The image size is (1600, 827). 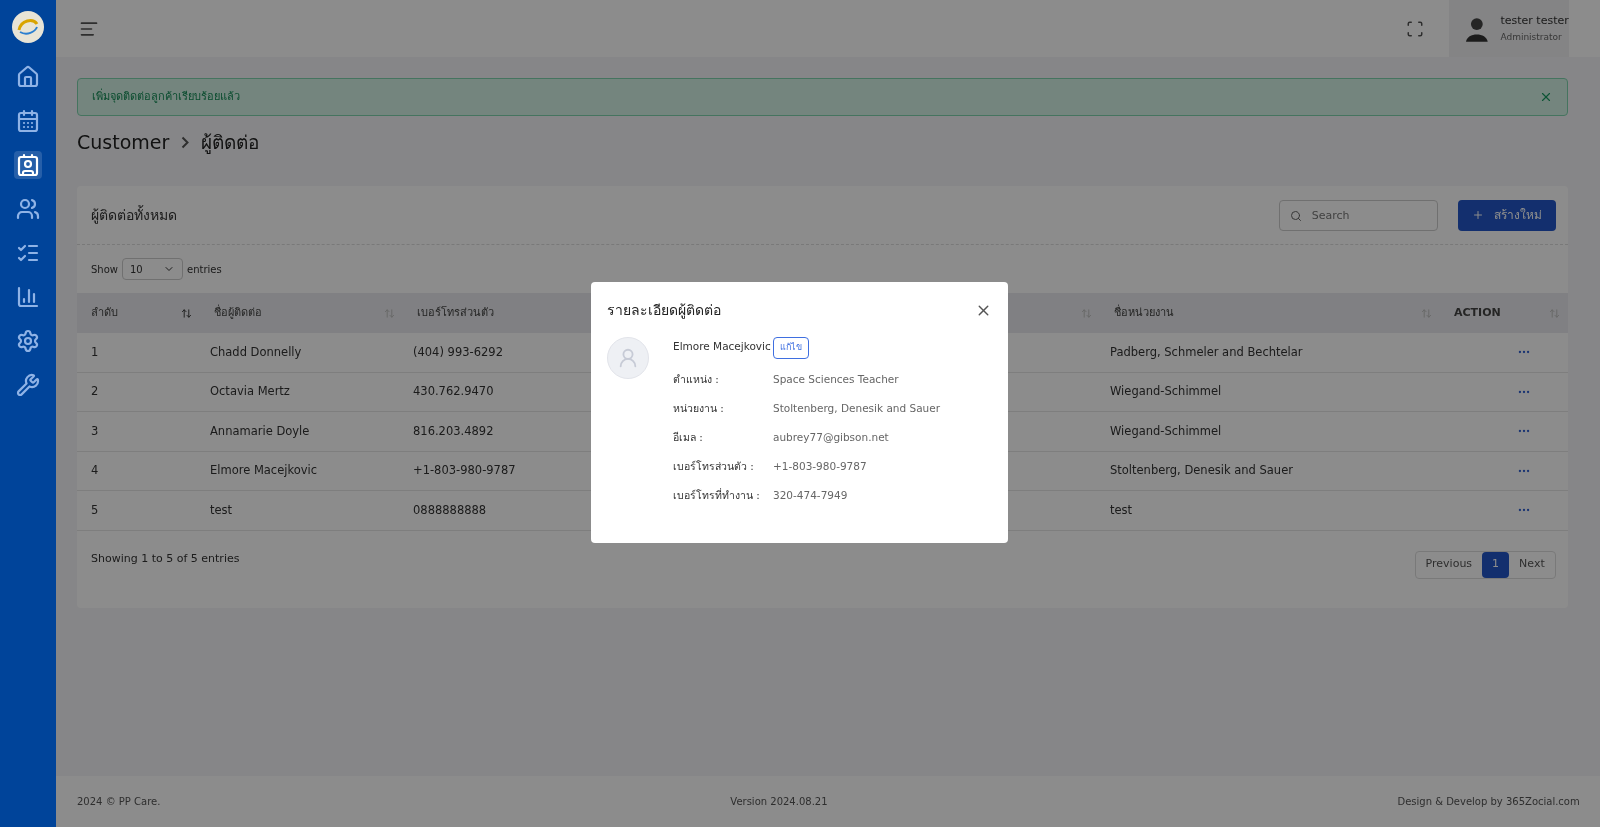 What do you see at coordinates (836, 379) in the screenshot?
I see `field-value: Space Sciences Teacher` at bounding box center [836, 379].